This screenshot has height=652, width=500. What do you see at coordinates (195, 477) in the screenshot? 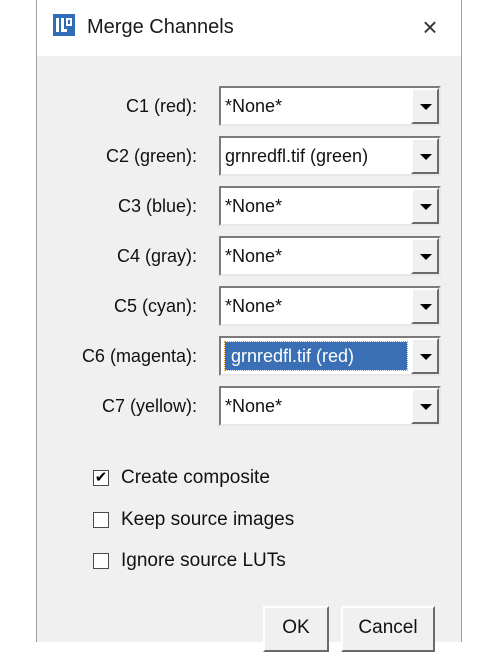
I see `create-composite-label: Create composite` at bounding box center [195, 477].